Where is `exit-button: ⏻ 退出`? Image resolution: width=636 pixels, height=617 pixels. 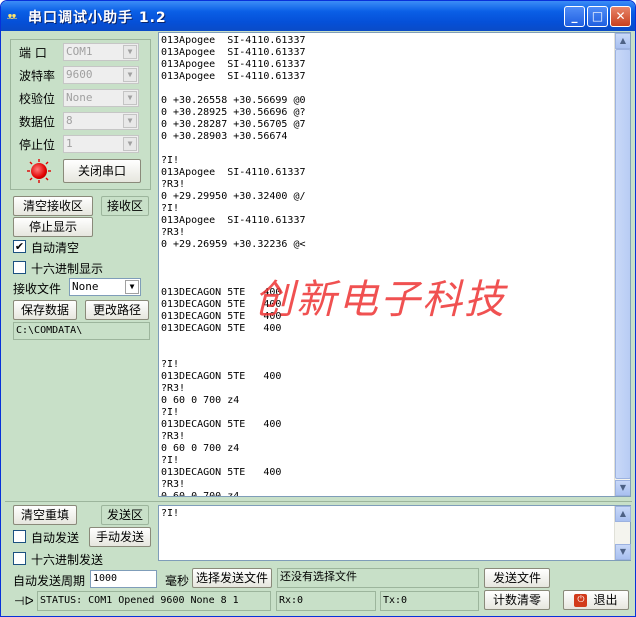 exit-button: ⏻ 退出 is located at coordinates (596, 600).